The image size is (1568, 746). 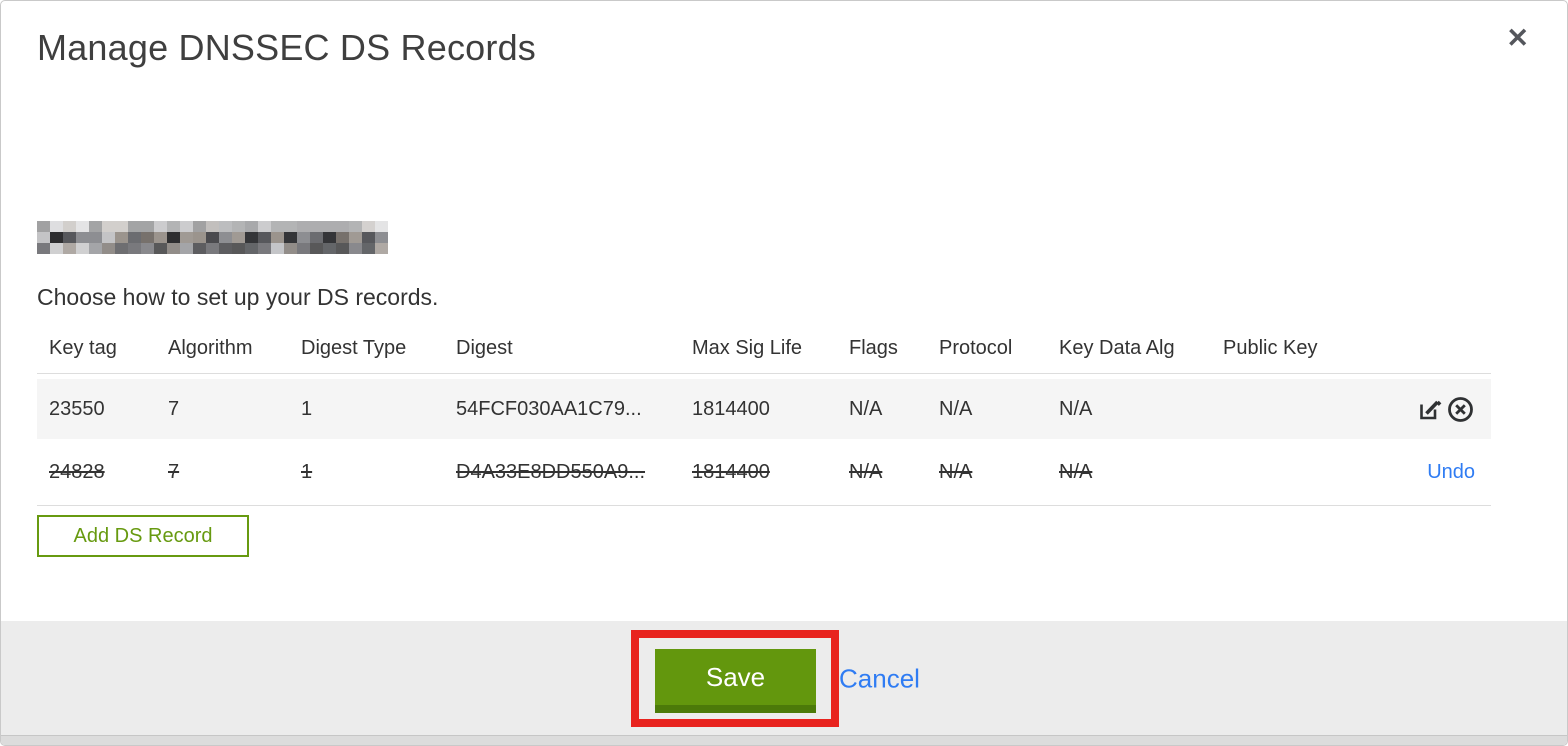 What do you see at coordinates (735, 681) in the screenshot?
I see `save-button: Save` at bounding box center [735, 681].